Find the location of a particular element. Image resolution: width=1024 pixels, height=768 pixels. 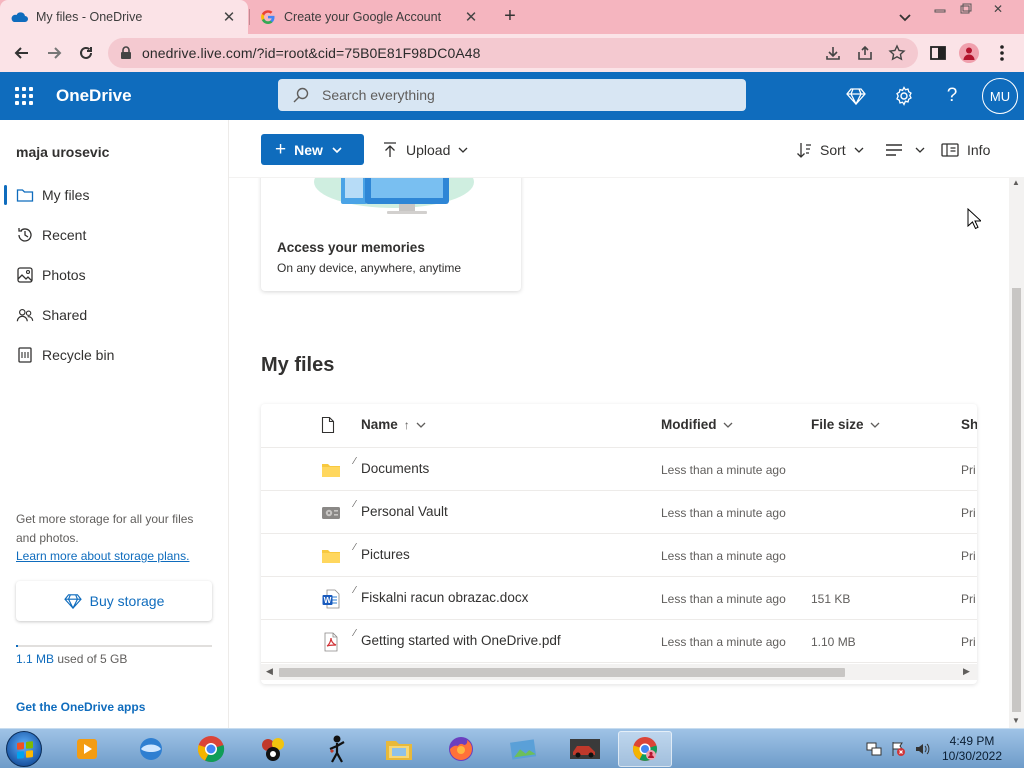

chrome-profile-taskbar-icon is located at coordinates (645, 749).